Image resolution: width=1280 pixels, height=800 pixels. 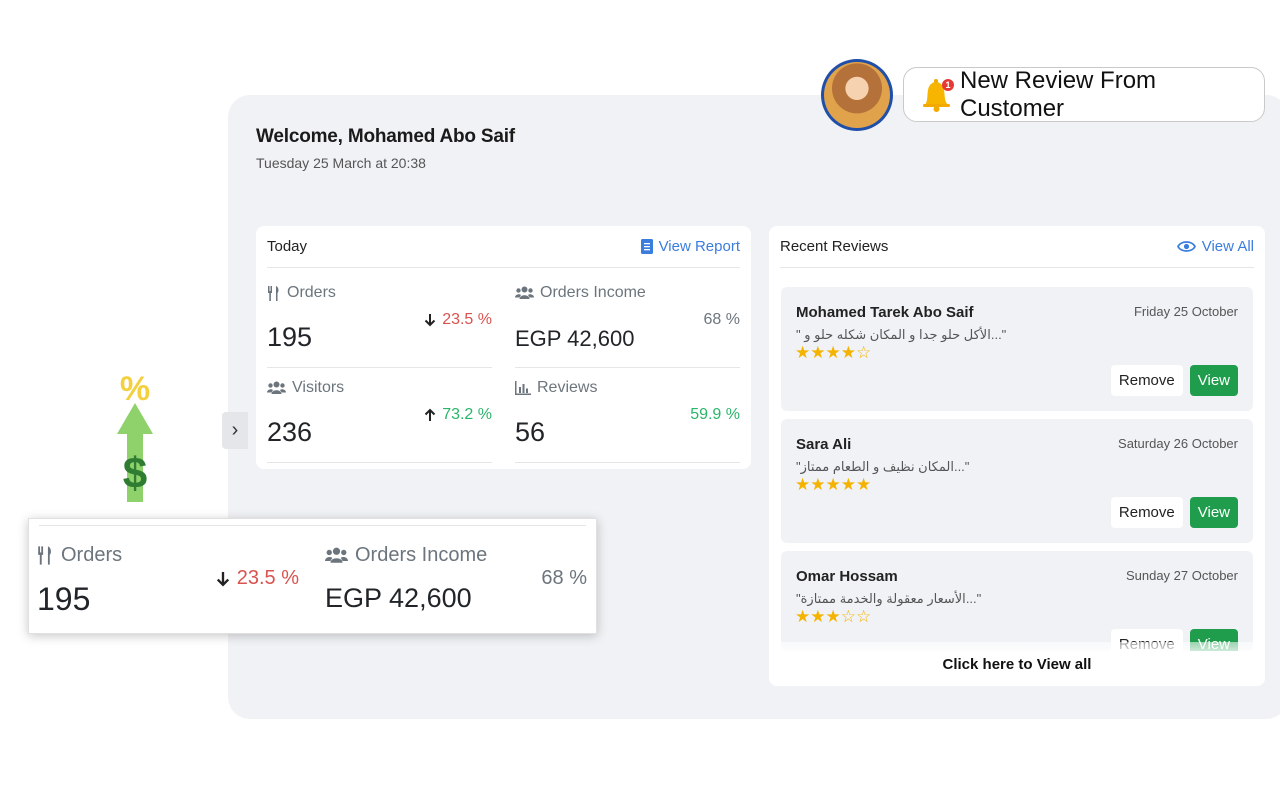 What do you see at coordinates (135, 437) in the screenshot?
I see `growth-illustration-icon: % $` at bounding box center [135, 437].